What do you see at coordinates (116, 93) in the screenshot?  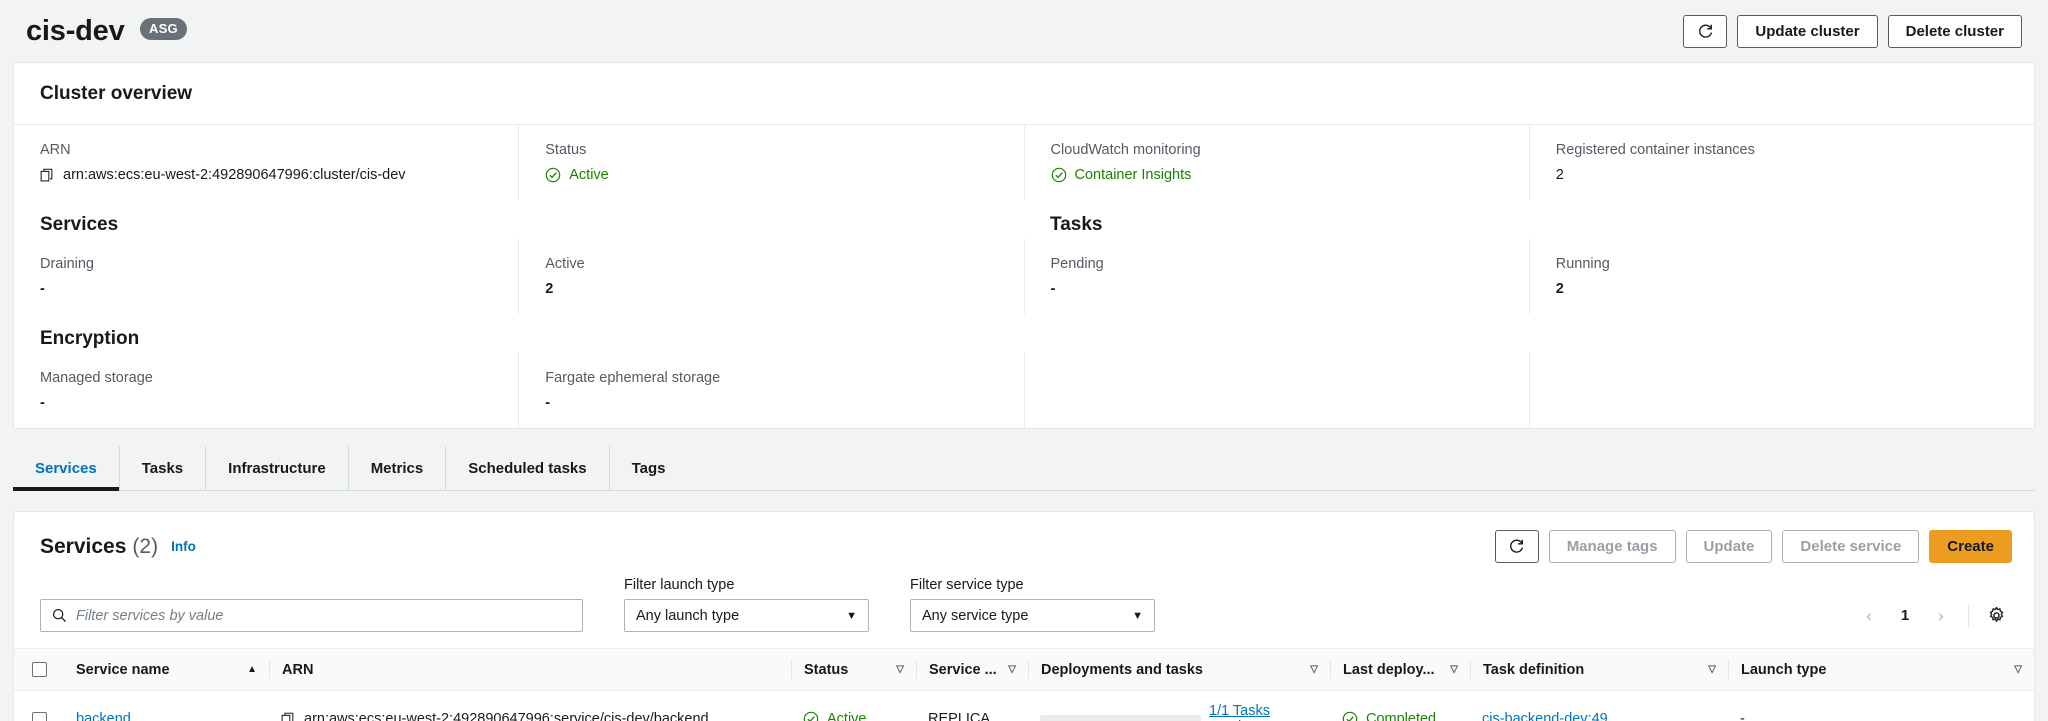 I see `cluster-overview-title: Cluster overview` at bounding box center [116, 93].